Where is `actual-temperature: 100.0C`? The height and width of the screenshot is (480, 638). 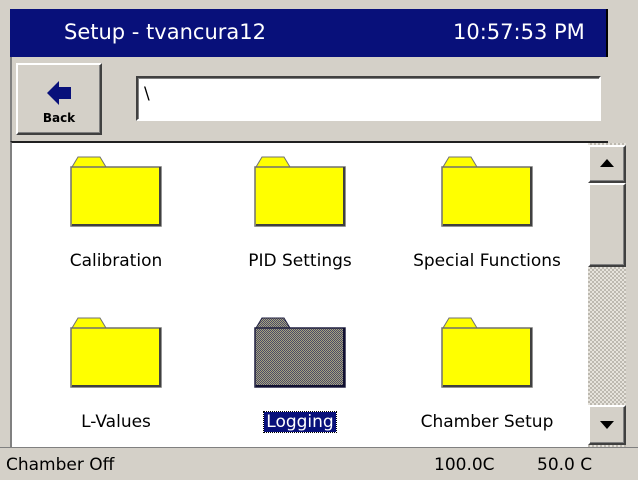
actual-temperature: 100.0C is located at coordinates (464, 465).